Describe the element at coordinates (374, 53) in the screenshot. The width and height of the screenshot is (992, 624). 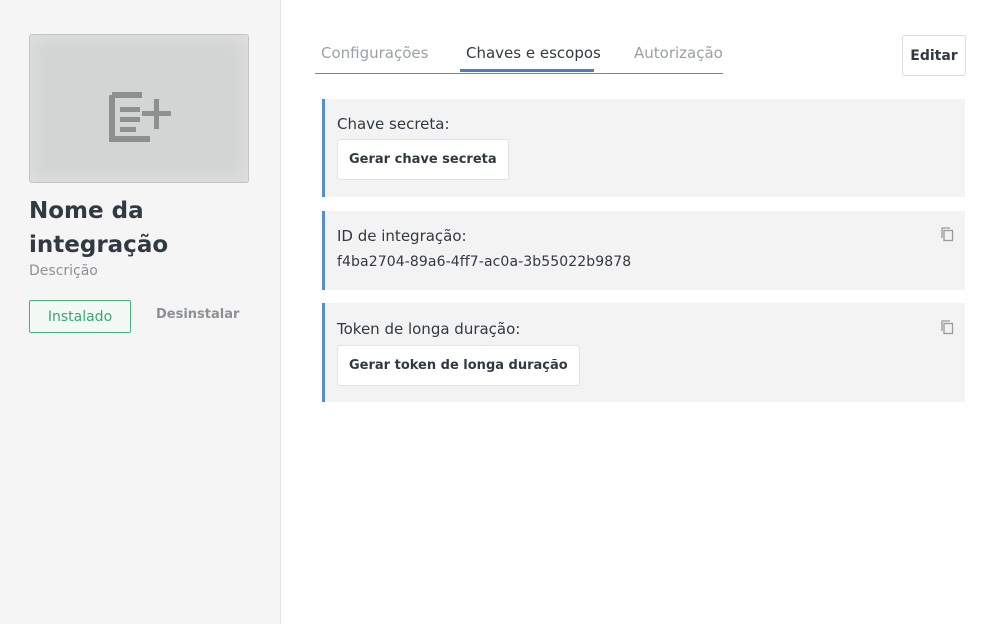
I see `tab-configuracoes: Configurações` at that location.